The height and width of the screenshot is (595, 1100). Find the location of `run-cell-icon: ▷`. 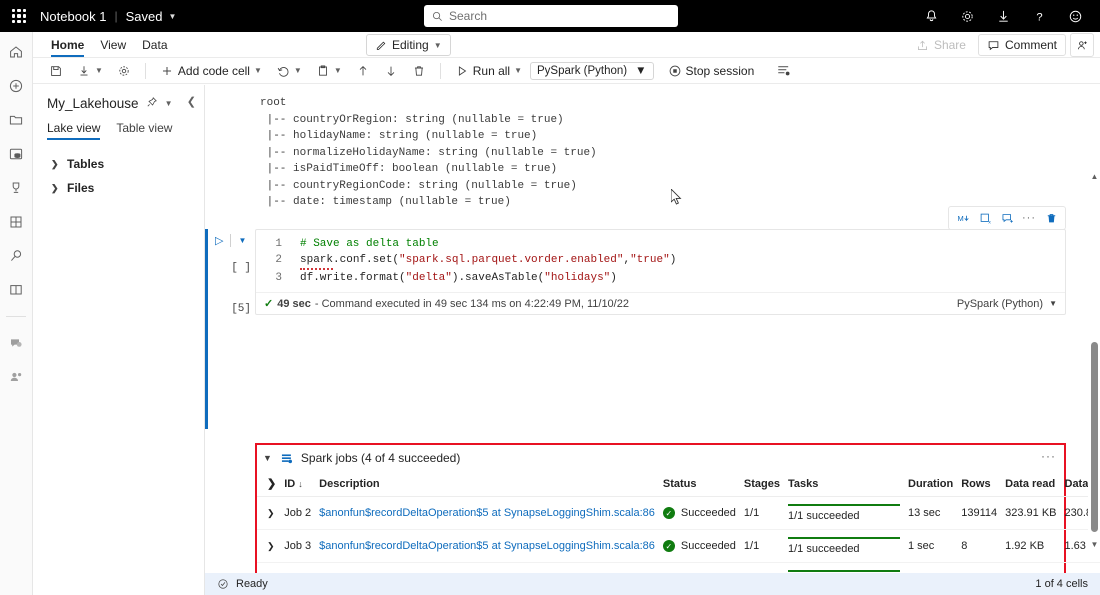

run-cell-icon: ▷ is located at coordinates (219, 240).